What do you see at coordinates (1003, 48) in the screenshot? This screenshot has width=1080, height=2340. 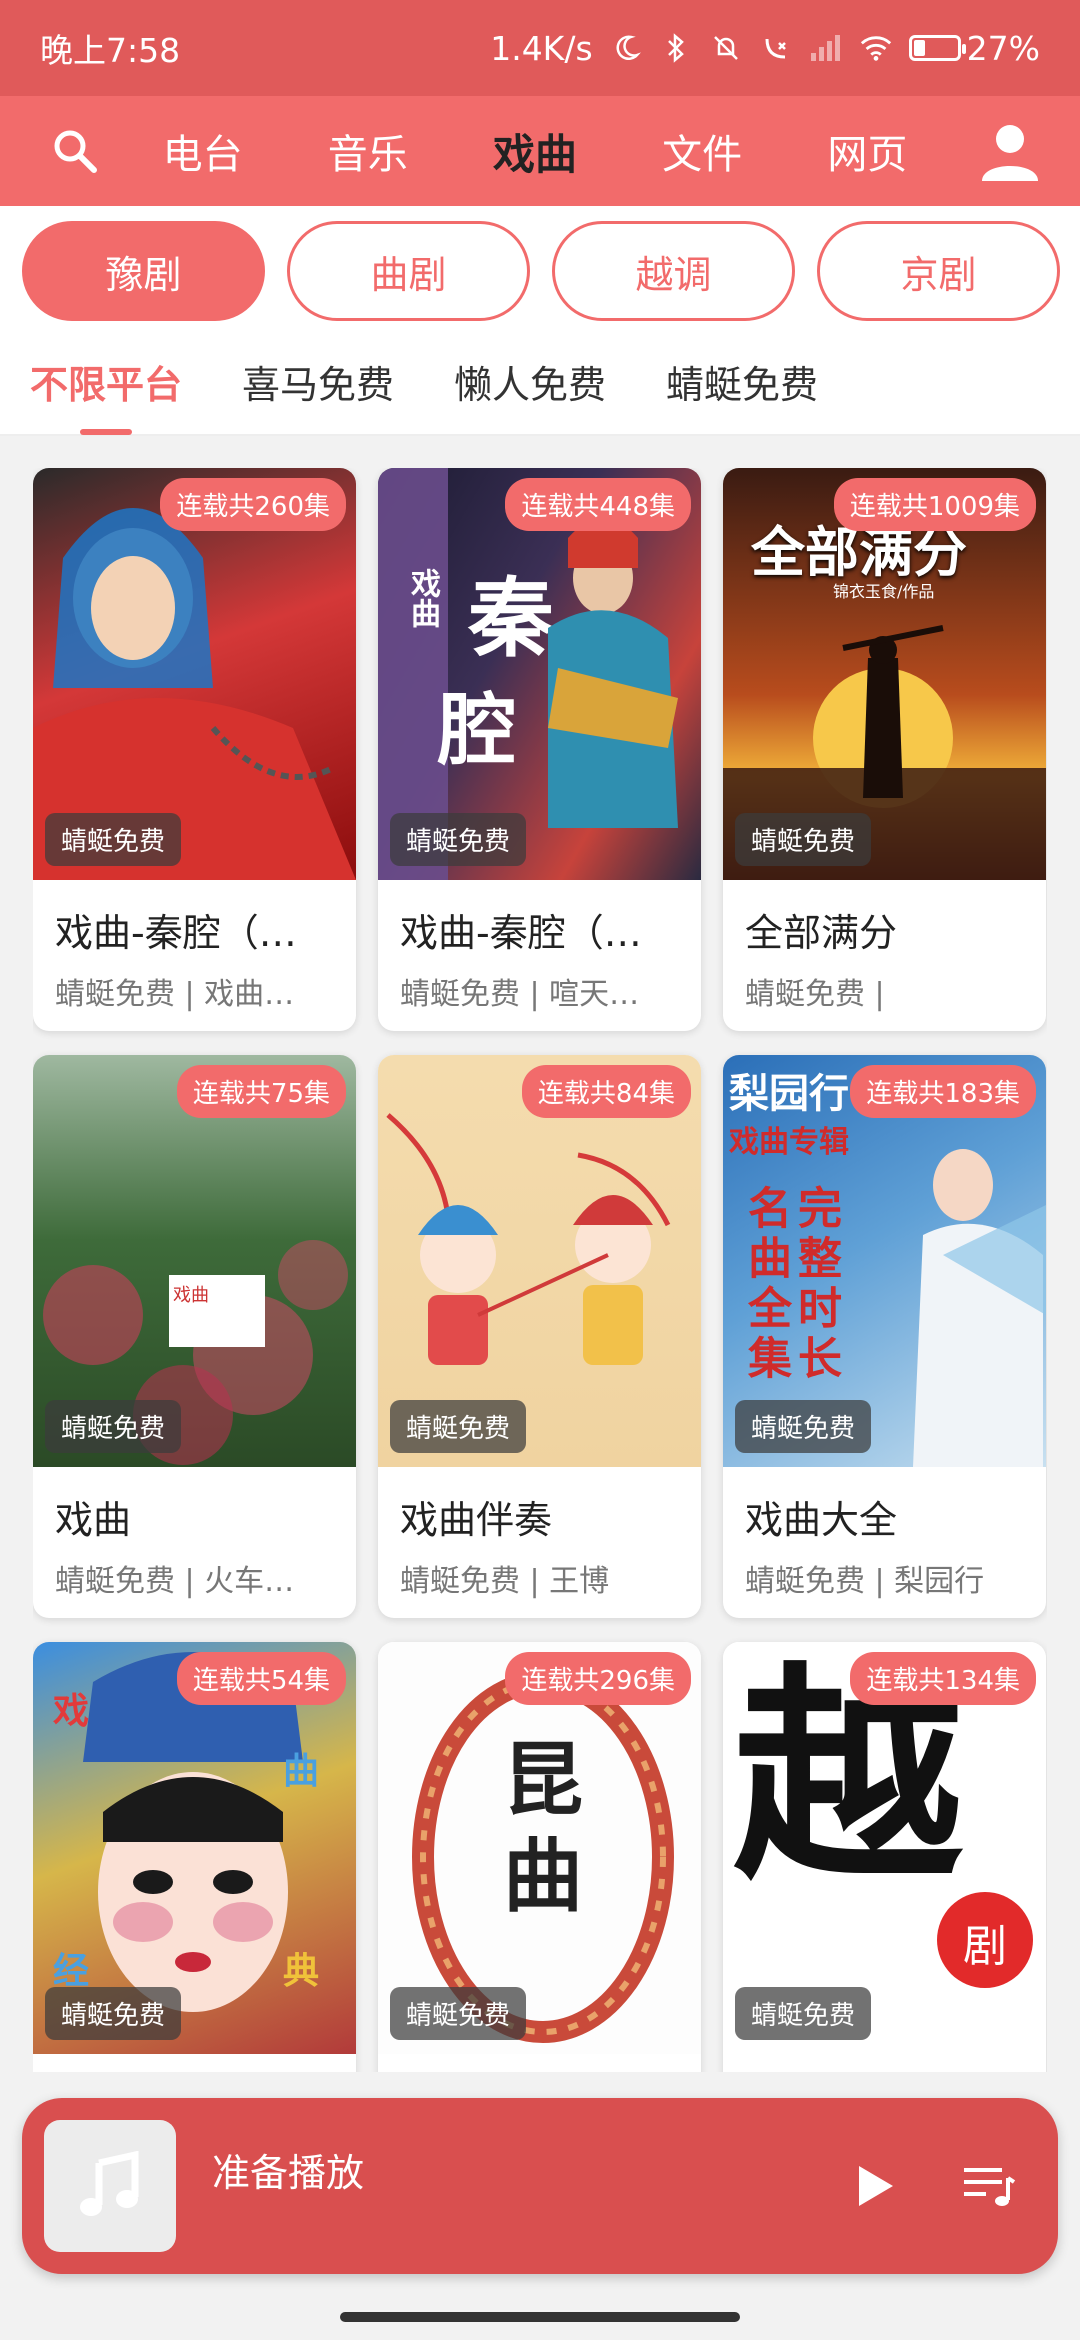 I see `battery-percent: 27%` at bounding box center [1003, 48].